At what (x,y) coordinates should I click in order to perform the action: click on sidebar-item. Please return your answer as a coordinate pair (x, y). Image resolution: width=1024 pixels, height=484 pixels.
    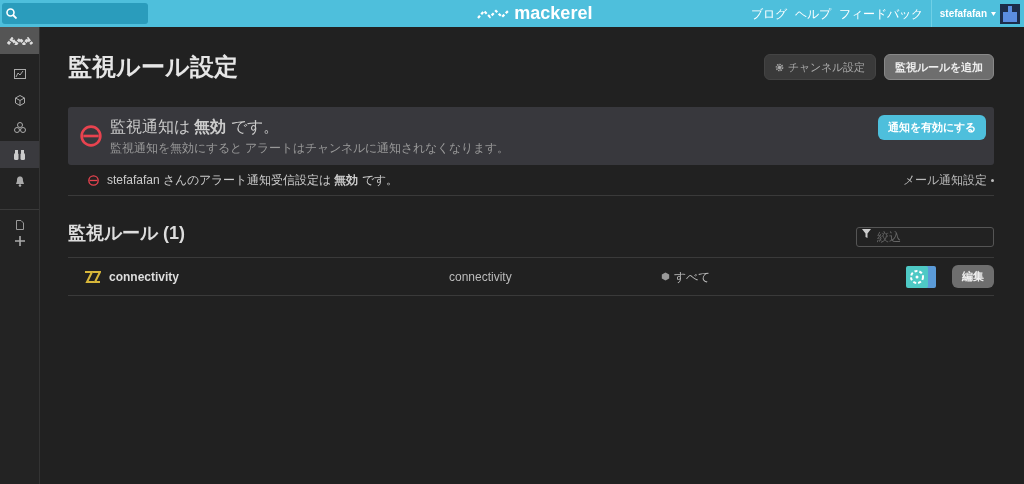
    Looking at the image, I should click on (19, 154).